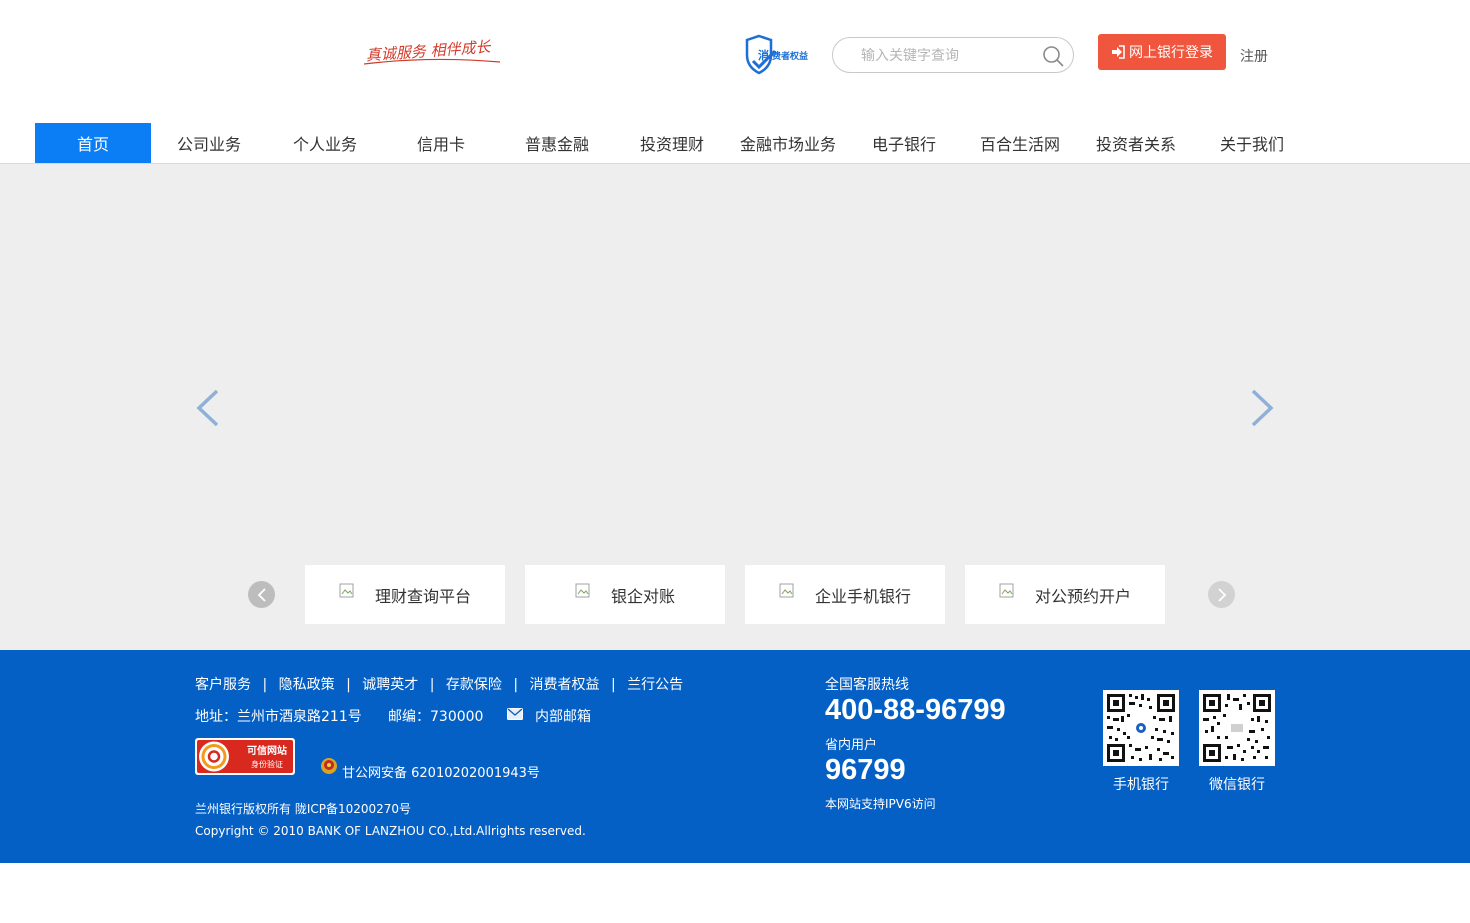 Image resolution: width=1470 pixels, height=923 pixels. I want to click on quick-link-wealth-query: 理财查询平台, so click(405, 594).